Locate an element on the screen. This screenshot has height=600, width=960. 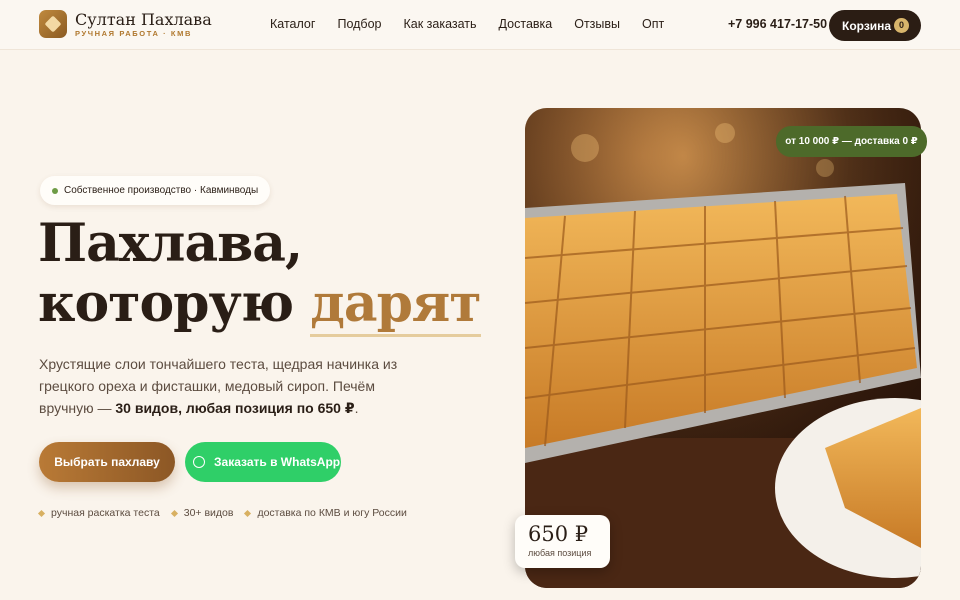
brand-title: Султан Пахлава is located at coordinates (143, 19).